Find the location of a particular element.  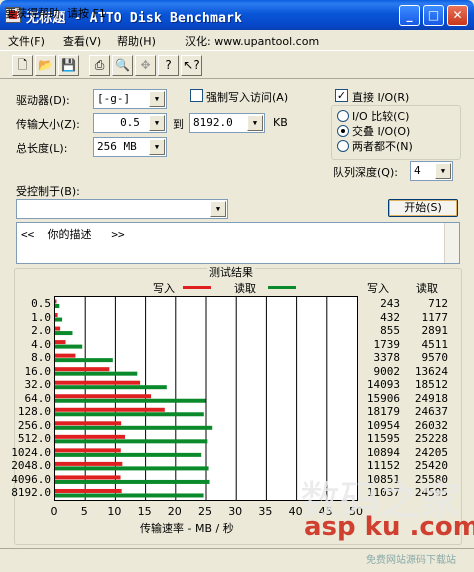

mode-option-neither: 两者都不(N) is located at coordinates (382, 146).